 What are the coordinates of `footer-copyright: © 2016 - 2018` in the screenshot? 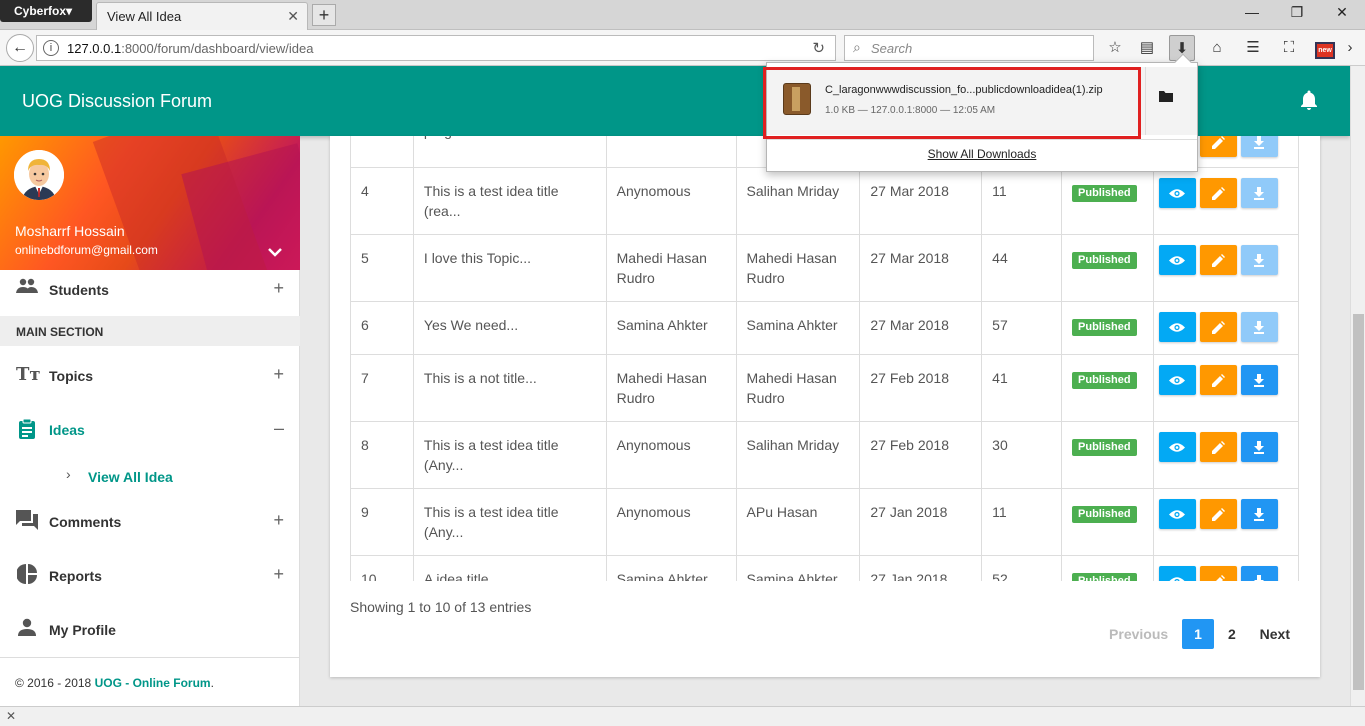 It's located at (55, 683).